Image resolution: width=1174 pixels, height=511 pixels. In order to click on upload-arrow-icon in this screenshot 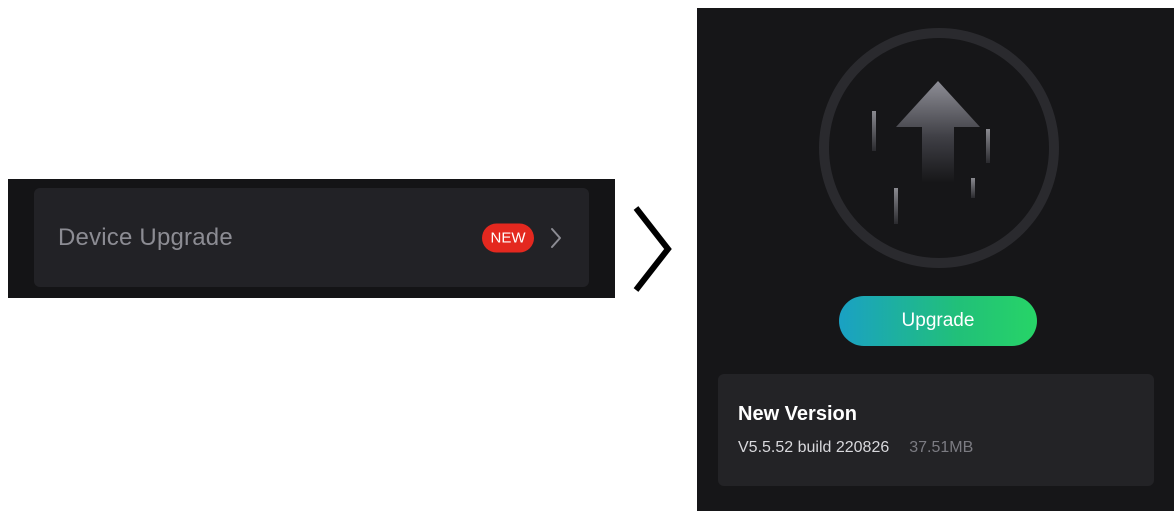, I will do `click(939, 148)`.